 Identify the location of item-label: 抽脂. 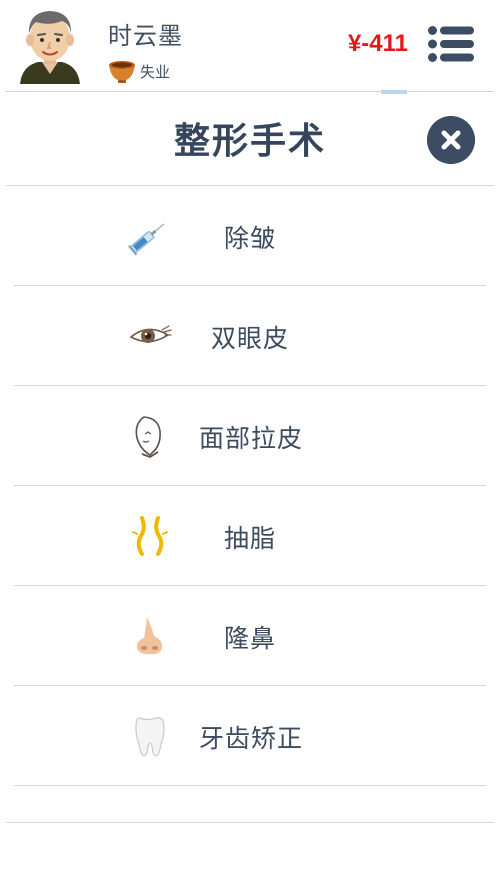
(250, 538).